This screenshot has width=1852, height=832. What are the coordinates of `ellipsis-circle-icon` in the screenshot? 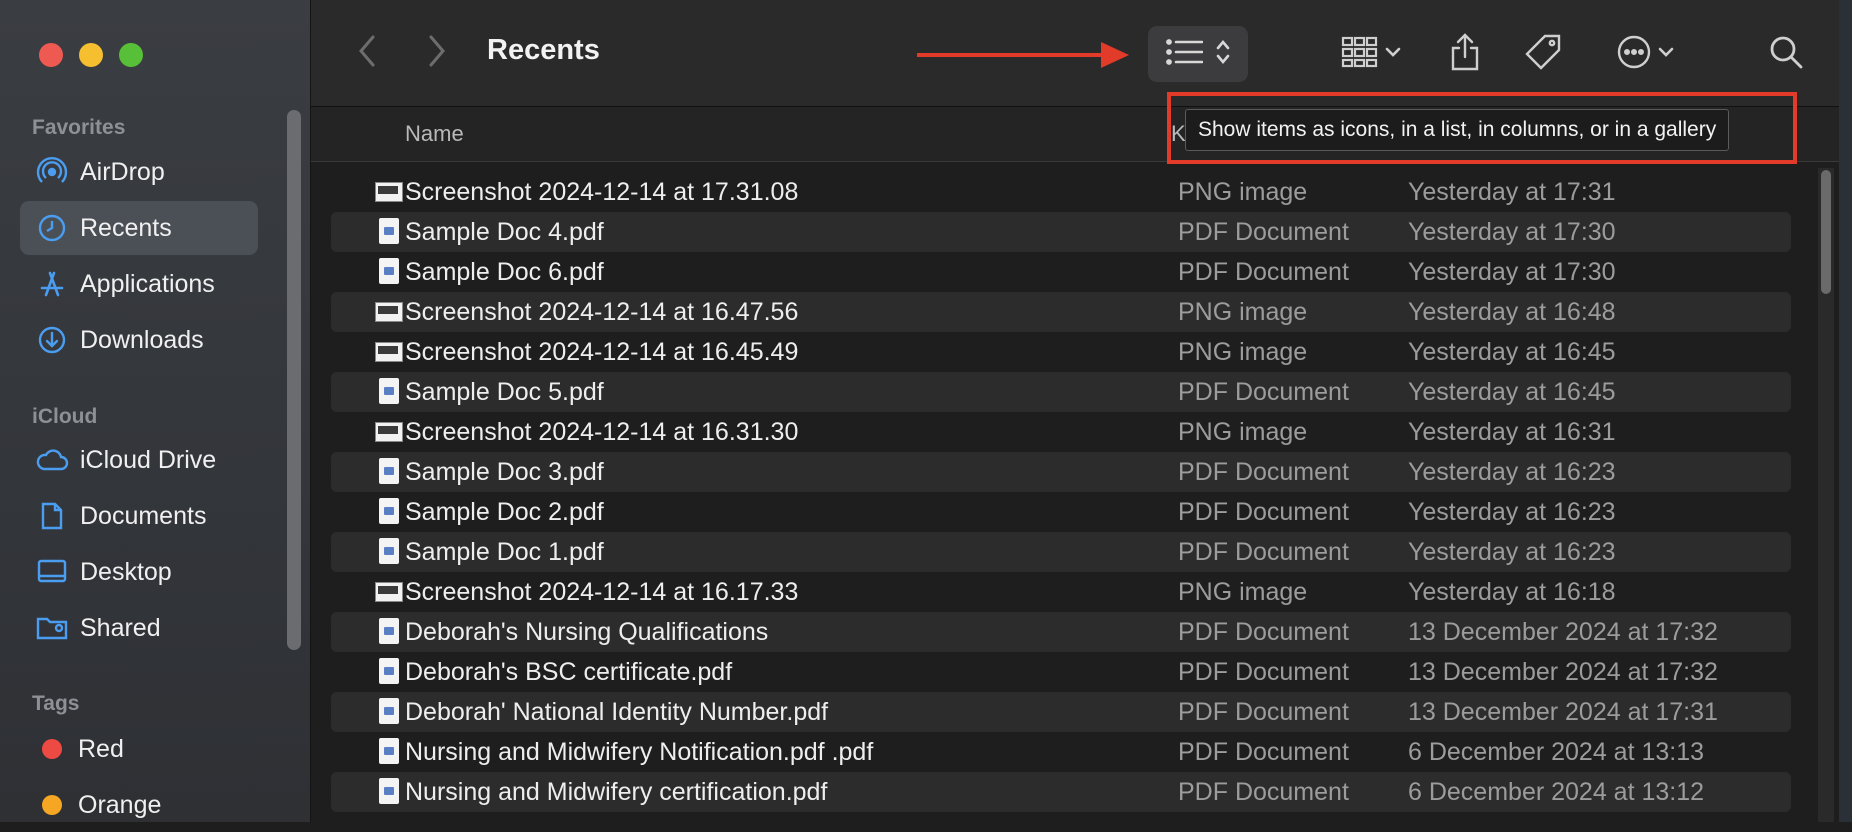 It's located at (1634, 54).